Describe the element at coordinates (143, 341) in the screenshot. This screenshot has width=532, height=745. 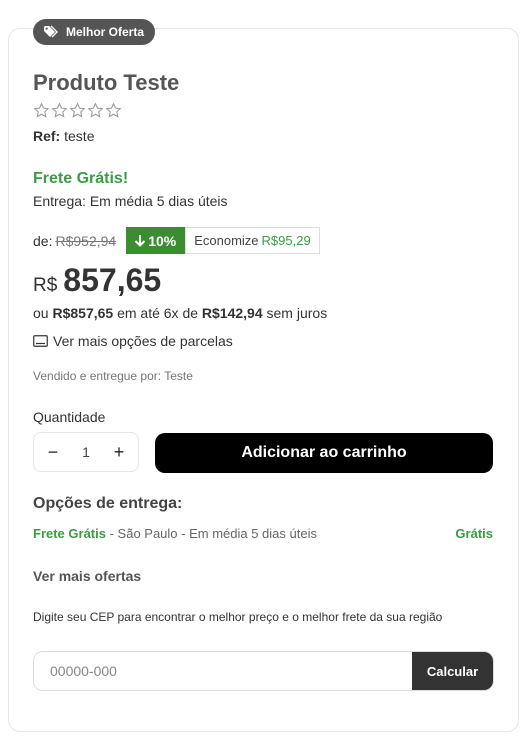
I see `more-installments-label: Ver mais opções de parcelas` at that location.